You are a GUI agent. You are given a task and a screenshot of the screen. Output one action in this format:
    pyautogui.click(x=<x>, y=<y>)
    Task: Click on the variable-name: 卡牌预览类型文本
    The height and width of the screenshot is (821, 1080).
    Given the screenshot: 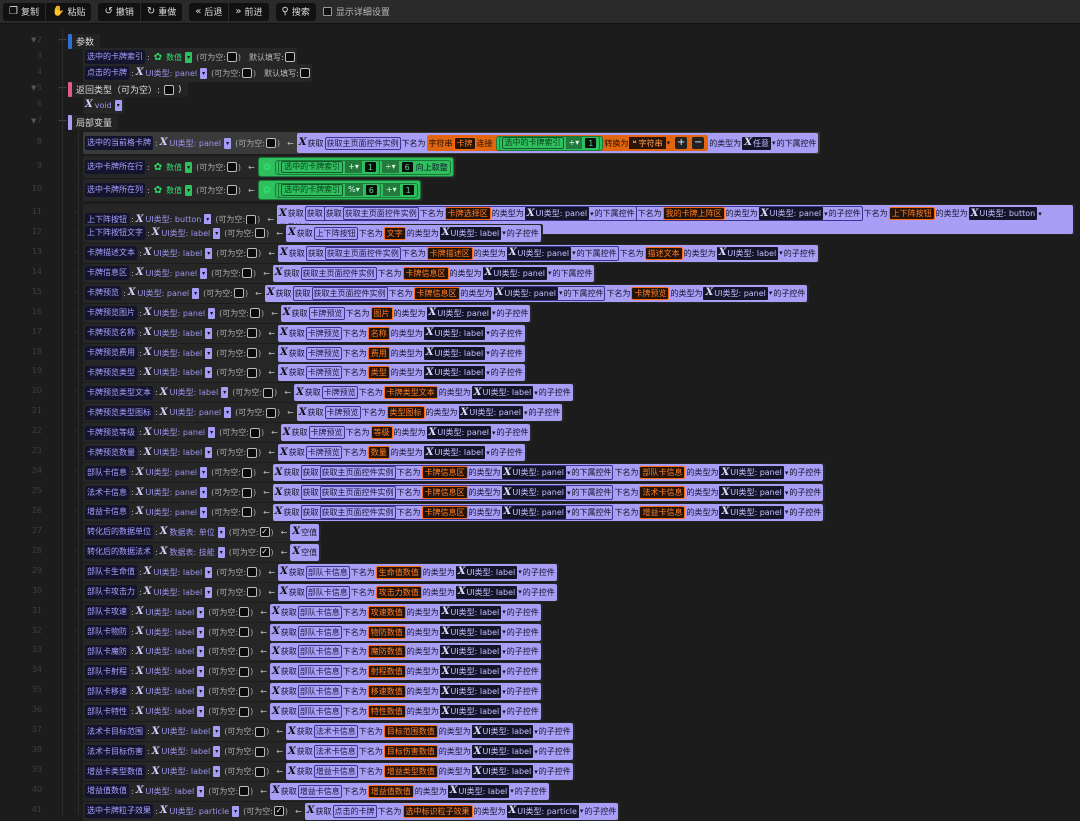 What is the action you would take?
    pyautogui.click(x=119, y=392)
    